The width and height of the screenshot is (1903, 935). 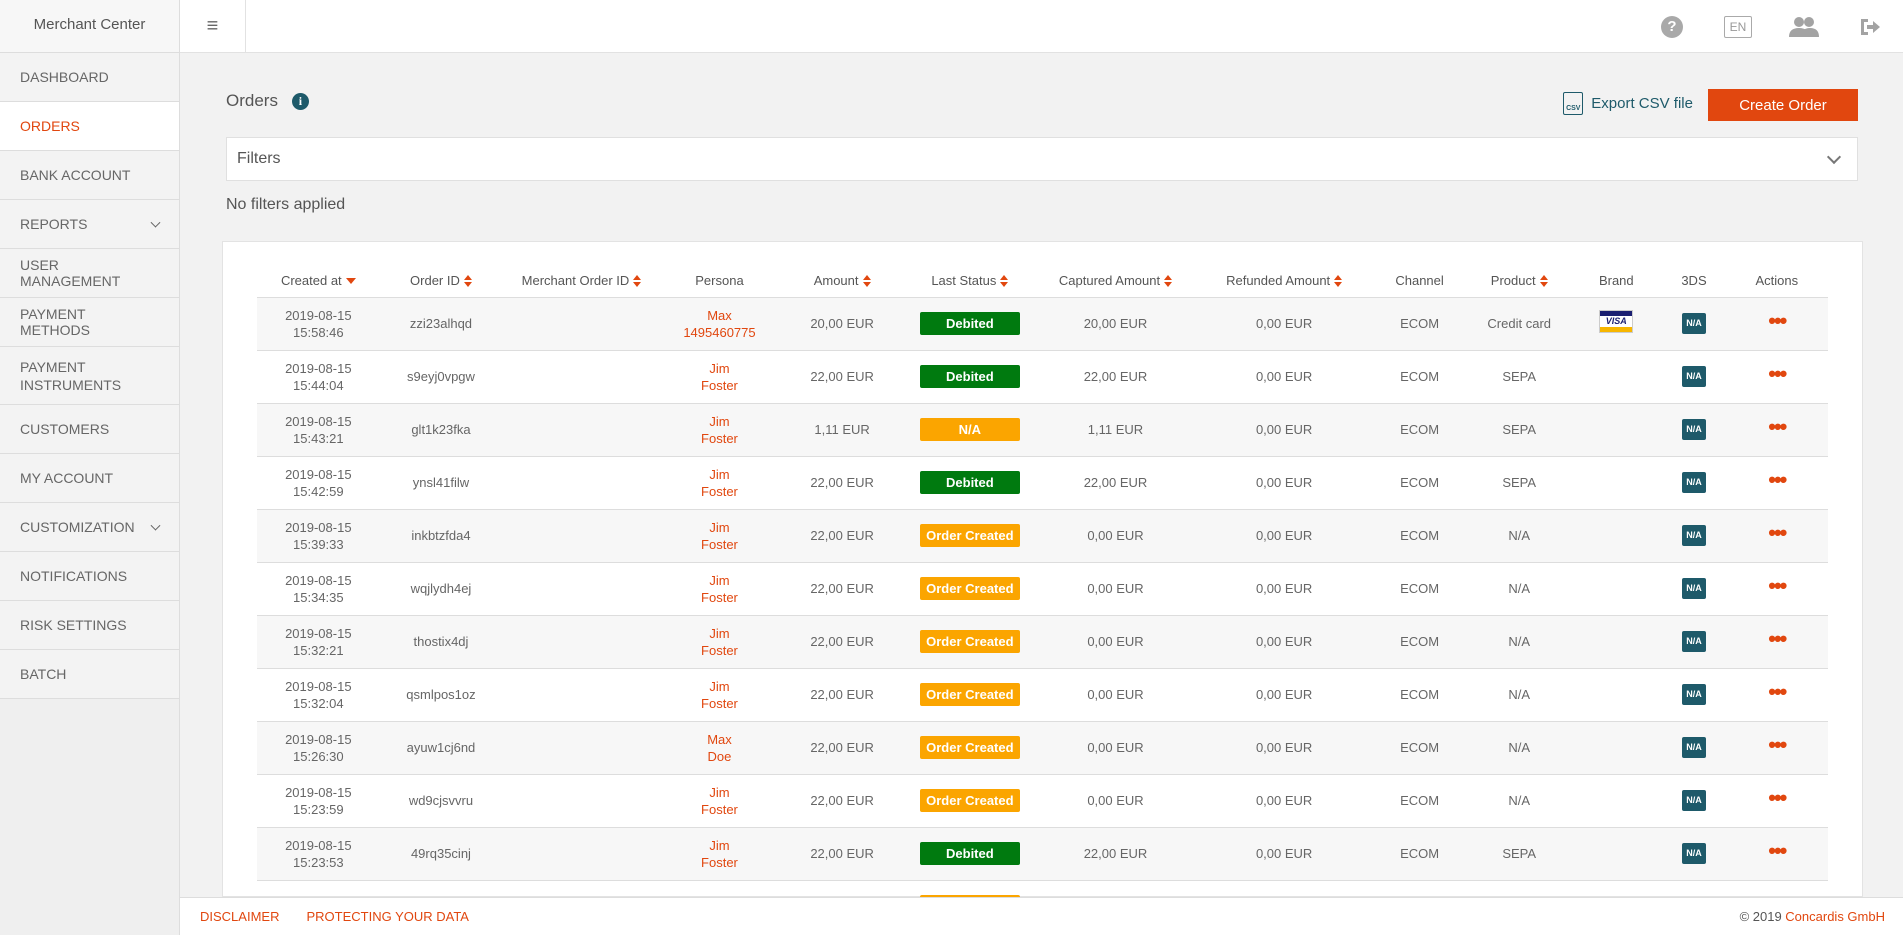 What do you see at coordinates (387, 916) in the screenshot?
I see `protecting-data-link: PROTECTING YOUR DATA` at bounding box center [387, 916].